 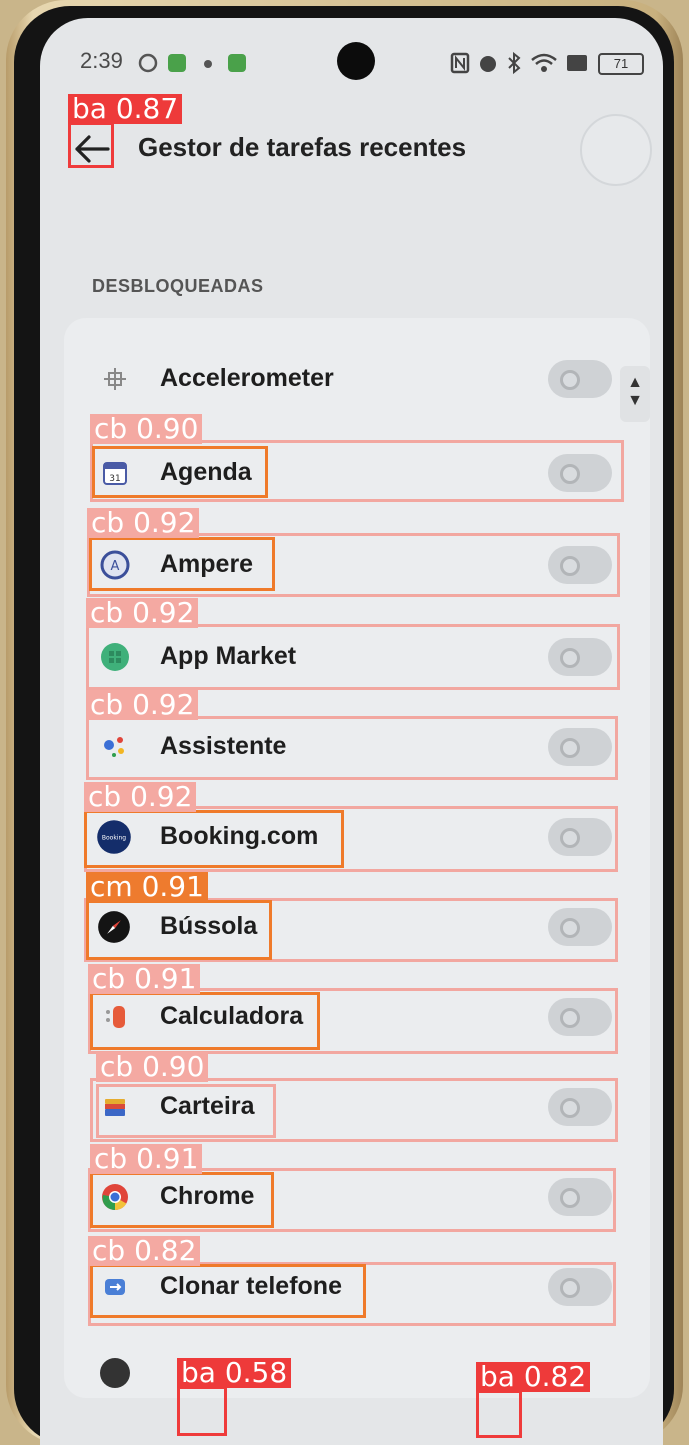 What do you see at coordinates (533, 1377) in the screenshot?
I see `detection-tag: ba 0.82` at bounding box center [533, 1377].